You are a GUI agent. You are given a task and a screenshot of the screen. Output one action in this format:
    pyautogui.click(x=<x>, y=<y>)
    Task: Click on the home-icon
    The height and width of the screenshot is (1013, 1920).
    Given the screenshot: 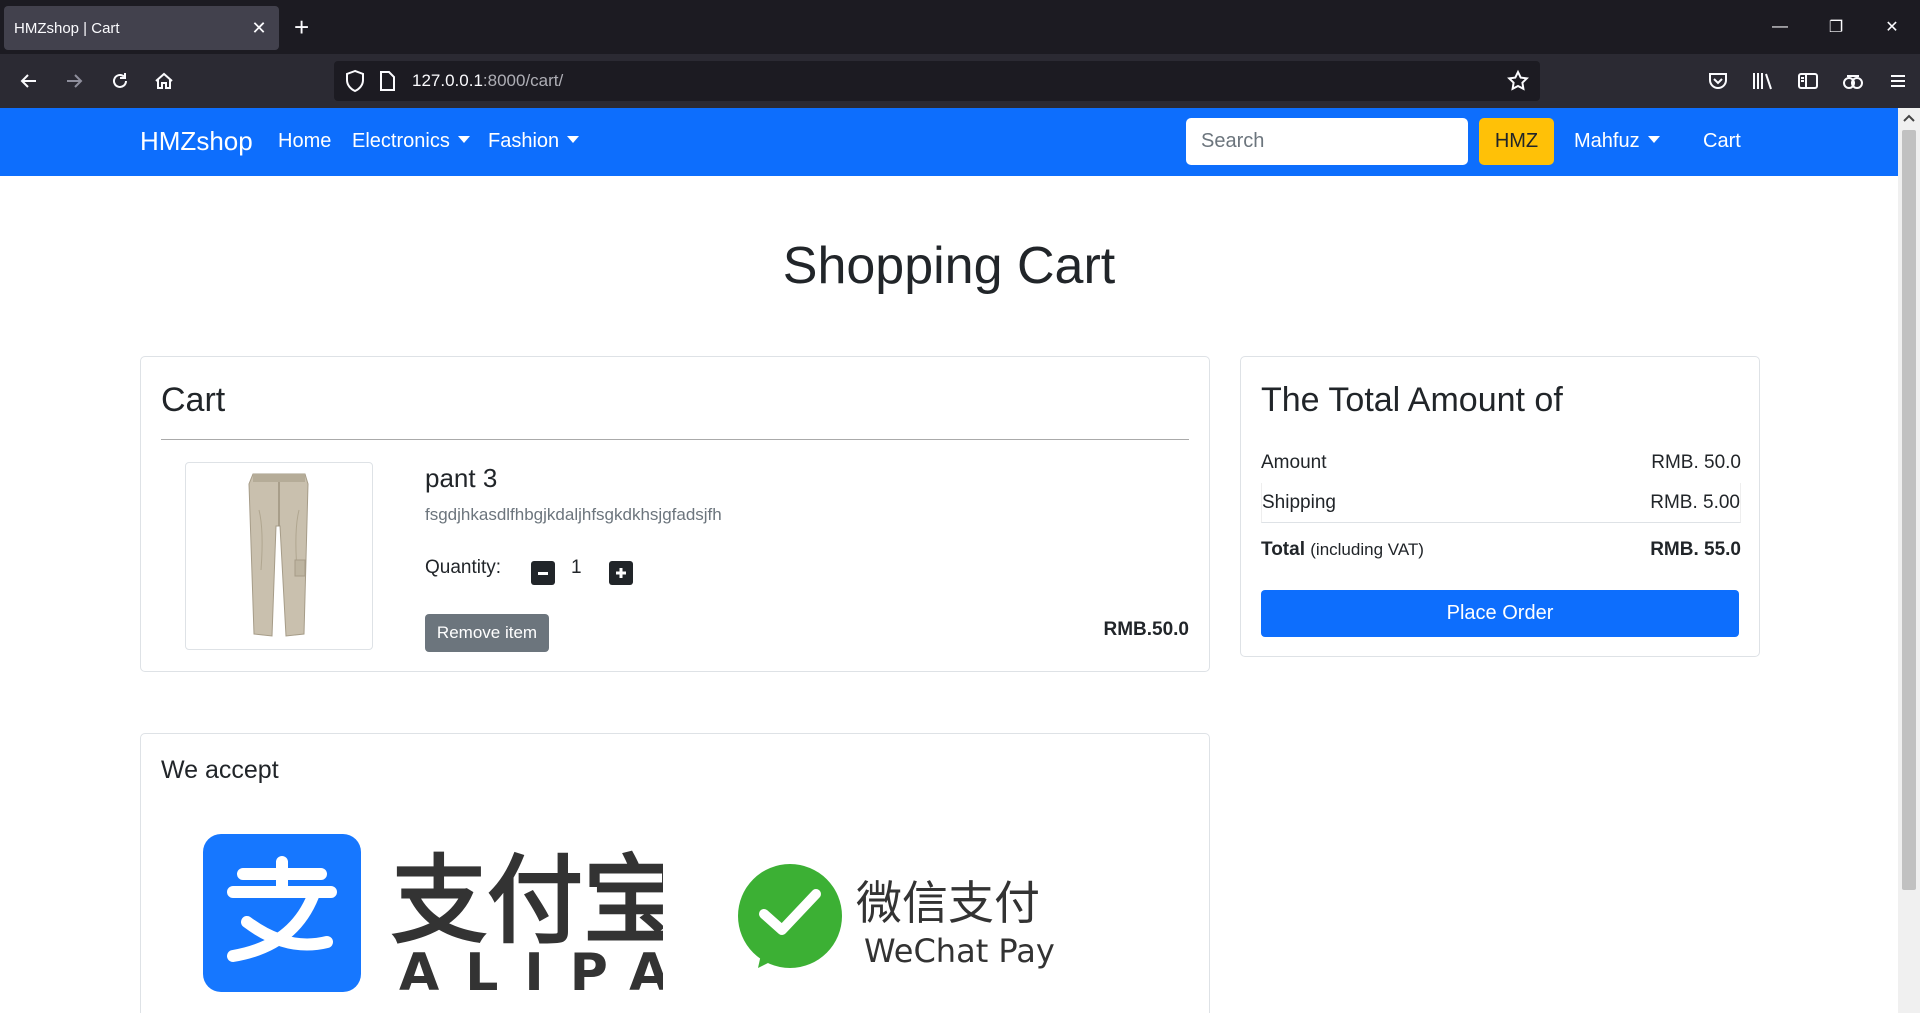 What is the action you would take?
    pyautogui.click(x=164, y=81)
    